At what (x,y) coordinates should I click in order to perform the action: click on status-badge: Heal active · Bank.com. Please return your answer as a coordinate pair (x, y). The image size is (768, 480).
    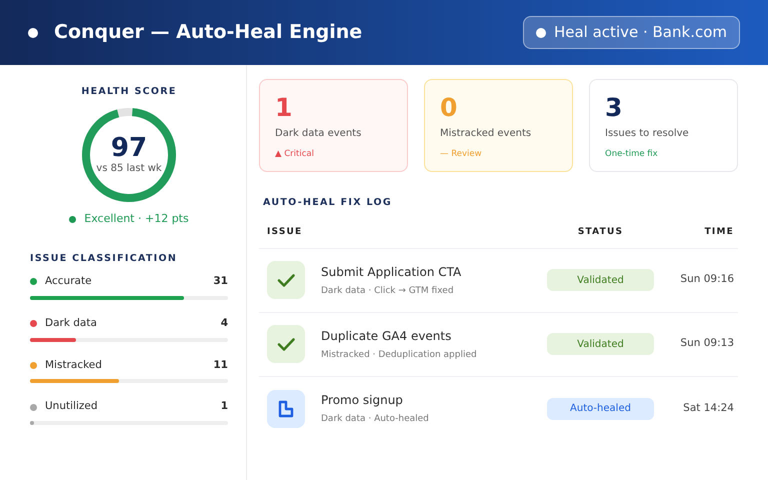
    Looking at the image, I should click on (631, 32).